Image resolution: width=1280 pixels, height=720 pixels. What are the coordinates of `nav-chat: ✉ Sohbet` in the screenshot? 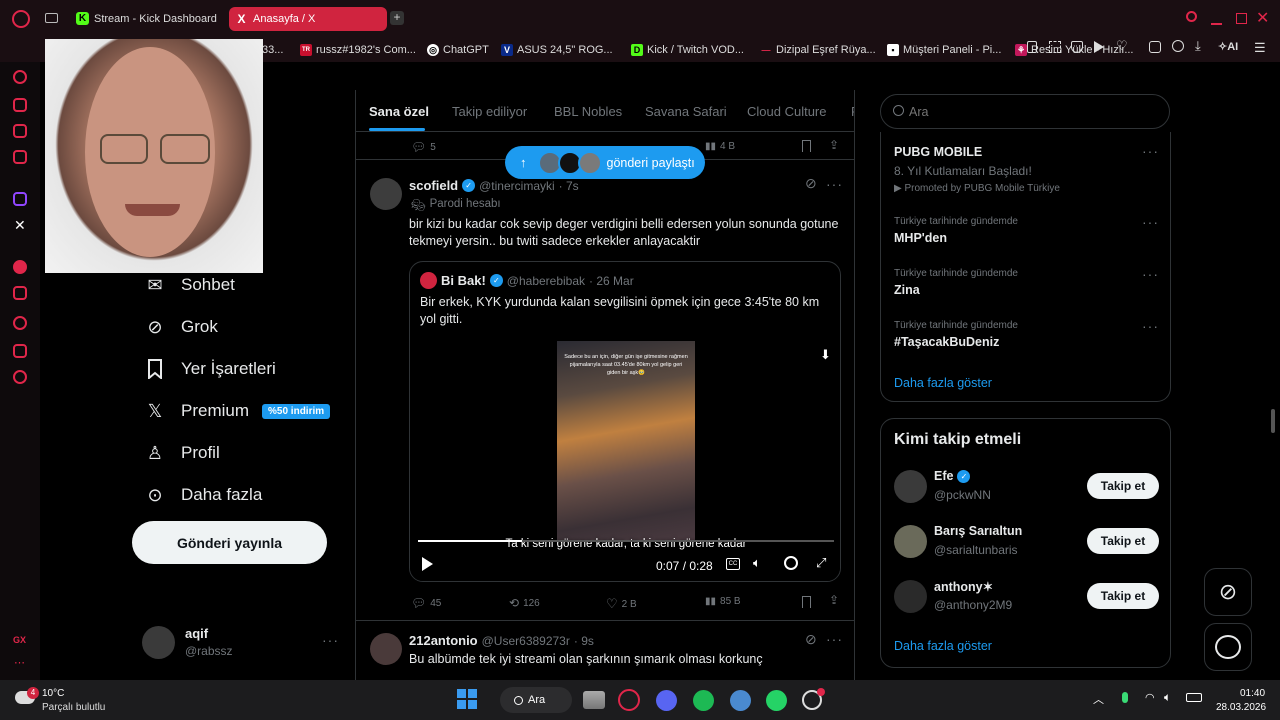 It's located at (189, 285).